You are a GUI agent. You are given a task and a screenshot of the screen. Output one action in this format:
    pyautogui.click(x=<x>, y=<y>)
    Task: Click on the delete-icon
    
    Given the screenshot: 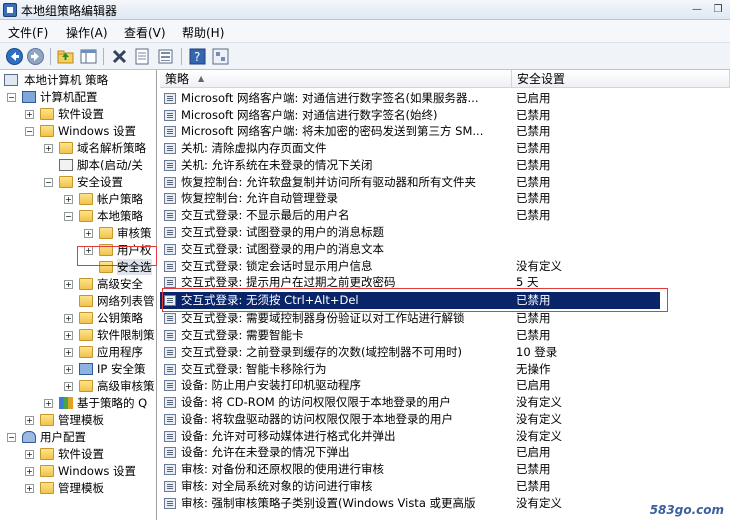 What is the action you would take?
    pyautogui.click(x=119, y=56)
    